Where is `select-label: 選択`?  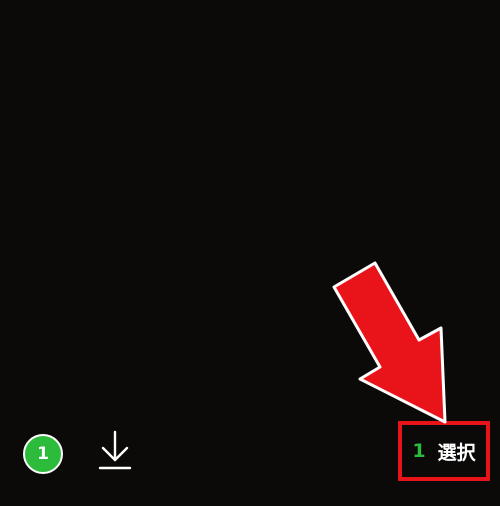 select-label: 選択 is located at coordinates (456, 452).